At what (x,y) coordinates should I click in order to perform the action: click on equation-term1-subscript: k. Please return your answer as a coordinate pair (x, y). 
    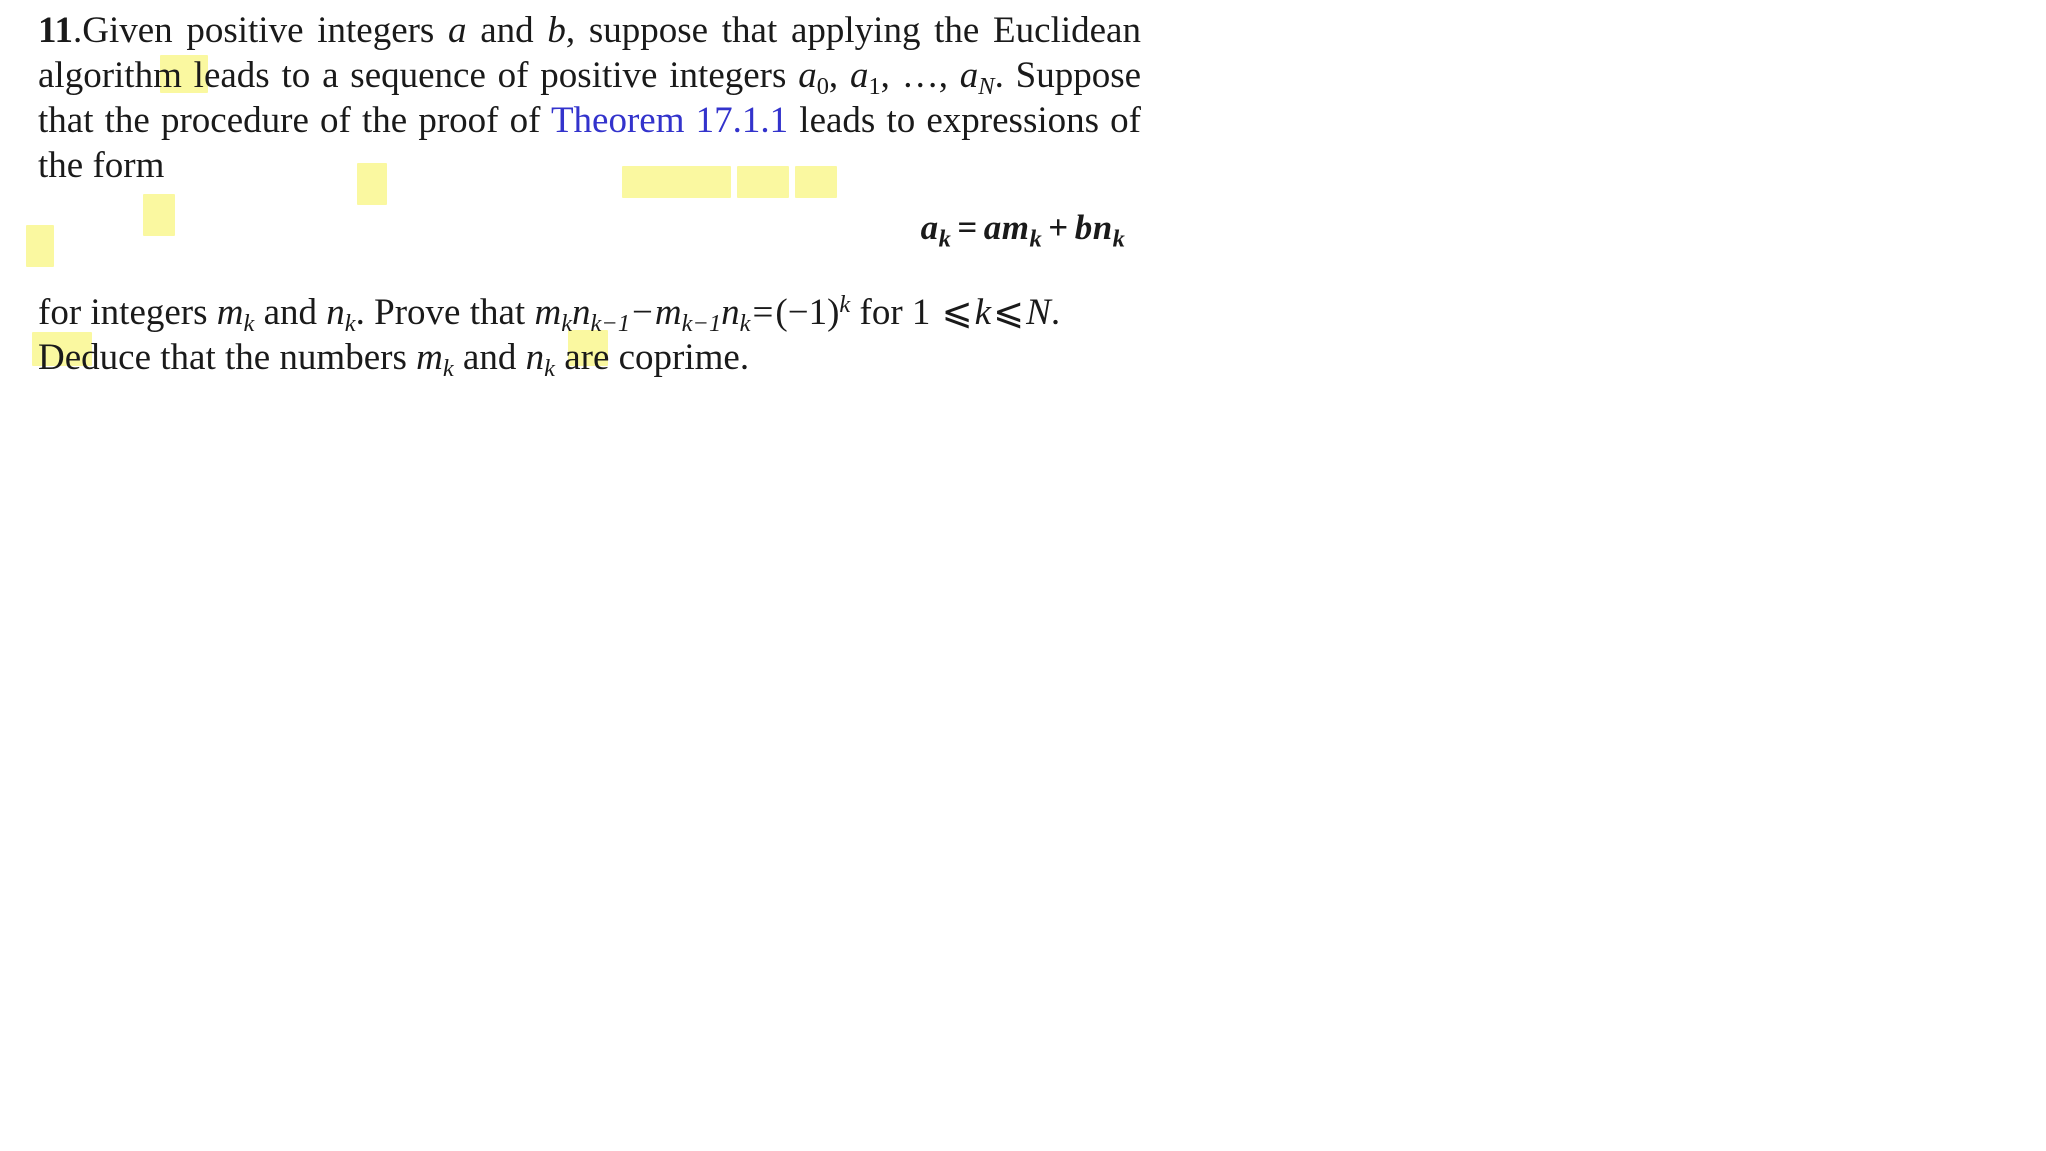
    Looking at the image, I should click on (1036, 239).